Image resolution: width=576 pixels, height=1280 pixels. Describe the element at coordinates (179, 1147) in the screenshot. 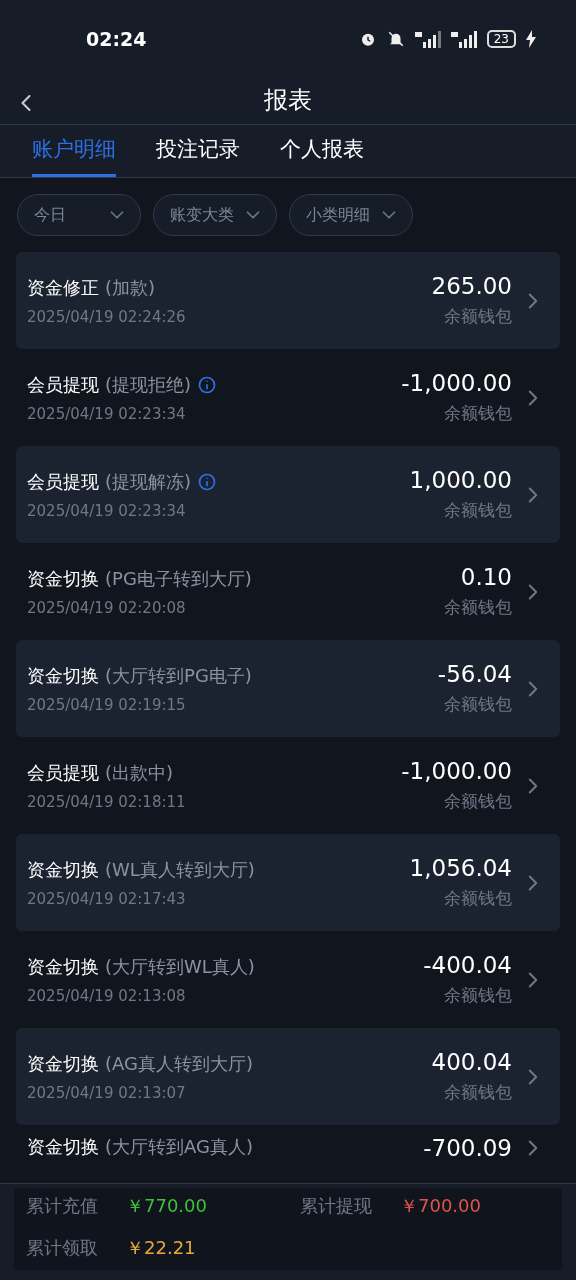

I see `record-detail: (大厅转到AG真人)` at that location.